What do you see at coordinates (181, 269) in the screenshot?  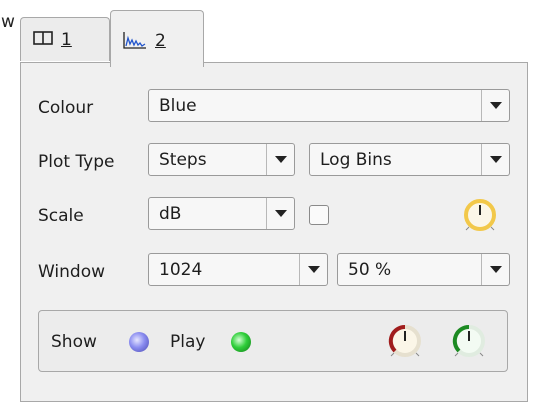 I see `window-size-value: 1024` at bounding box center [181, 269].